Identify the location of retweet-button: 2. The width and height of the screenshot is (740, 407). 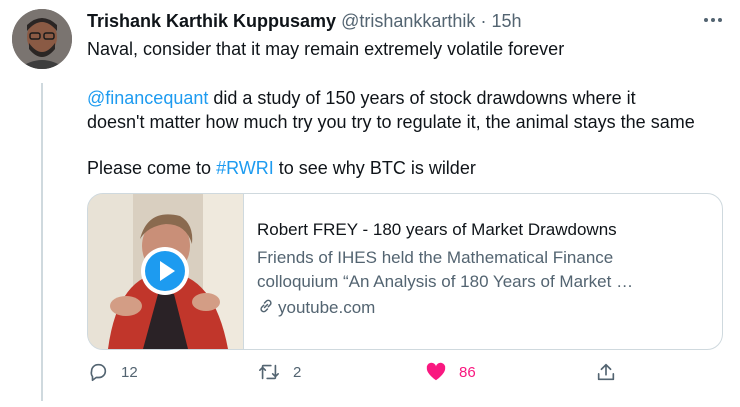
(279, 372).